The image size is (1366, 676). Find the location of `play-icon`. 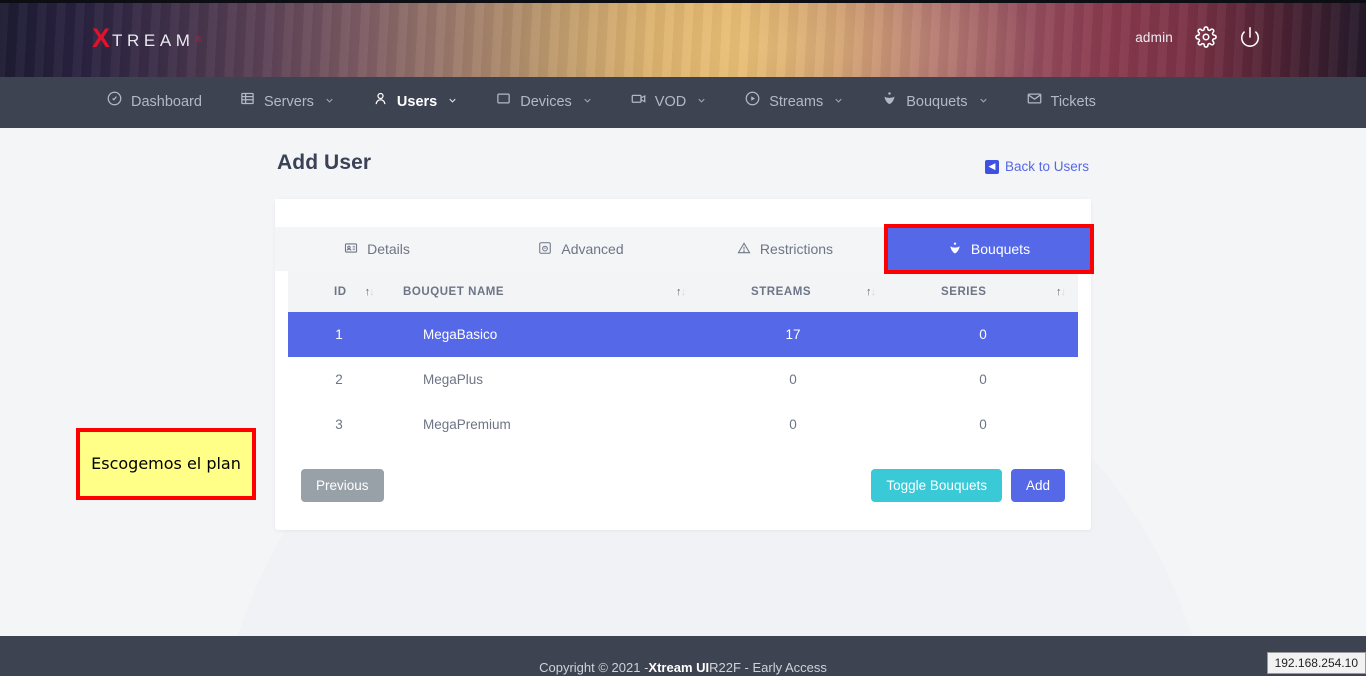

play-icon is located at coordinates (752, 102).